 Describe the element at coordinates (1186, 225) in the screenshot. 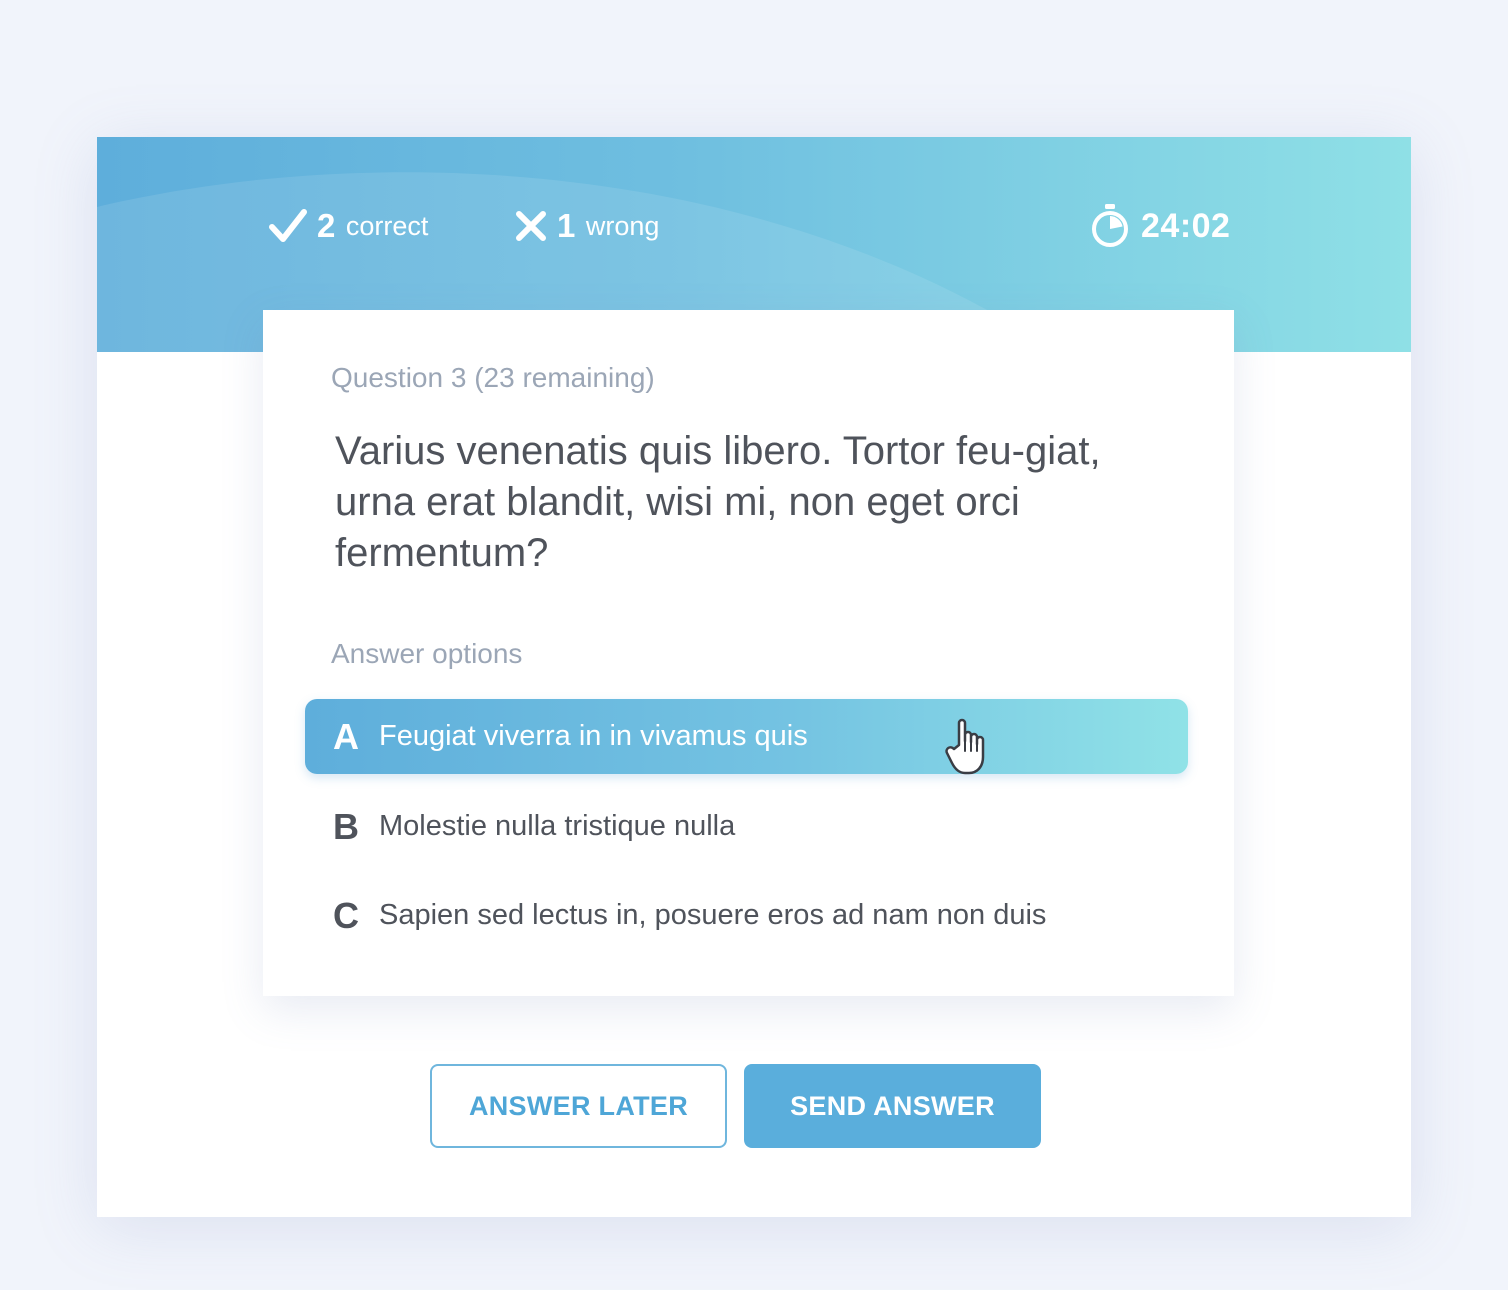

I see `timer-value: 24:02` at that location.